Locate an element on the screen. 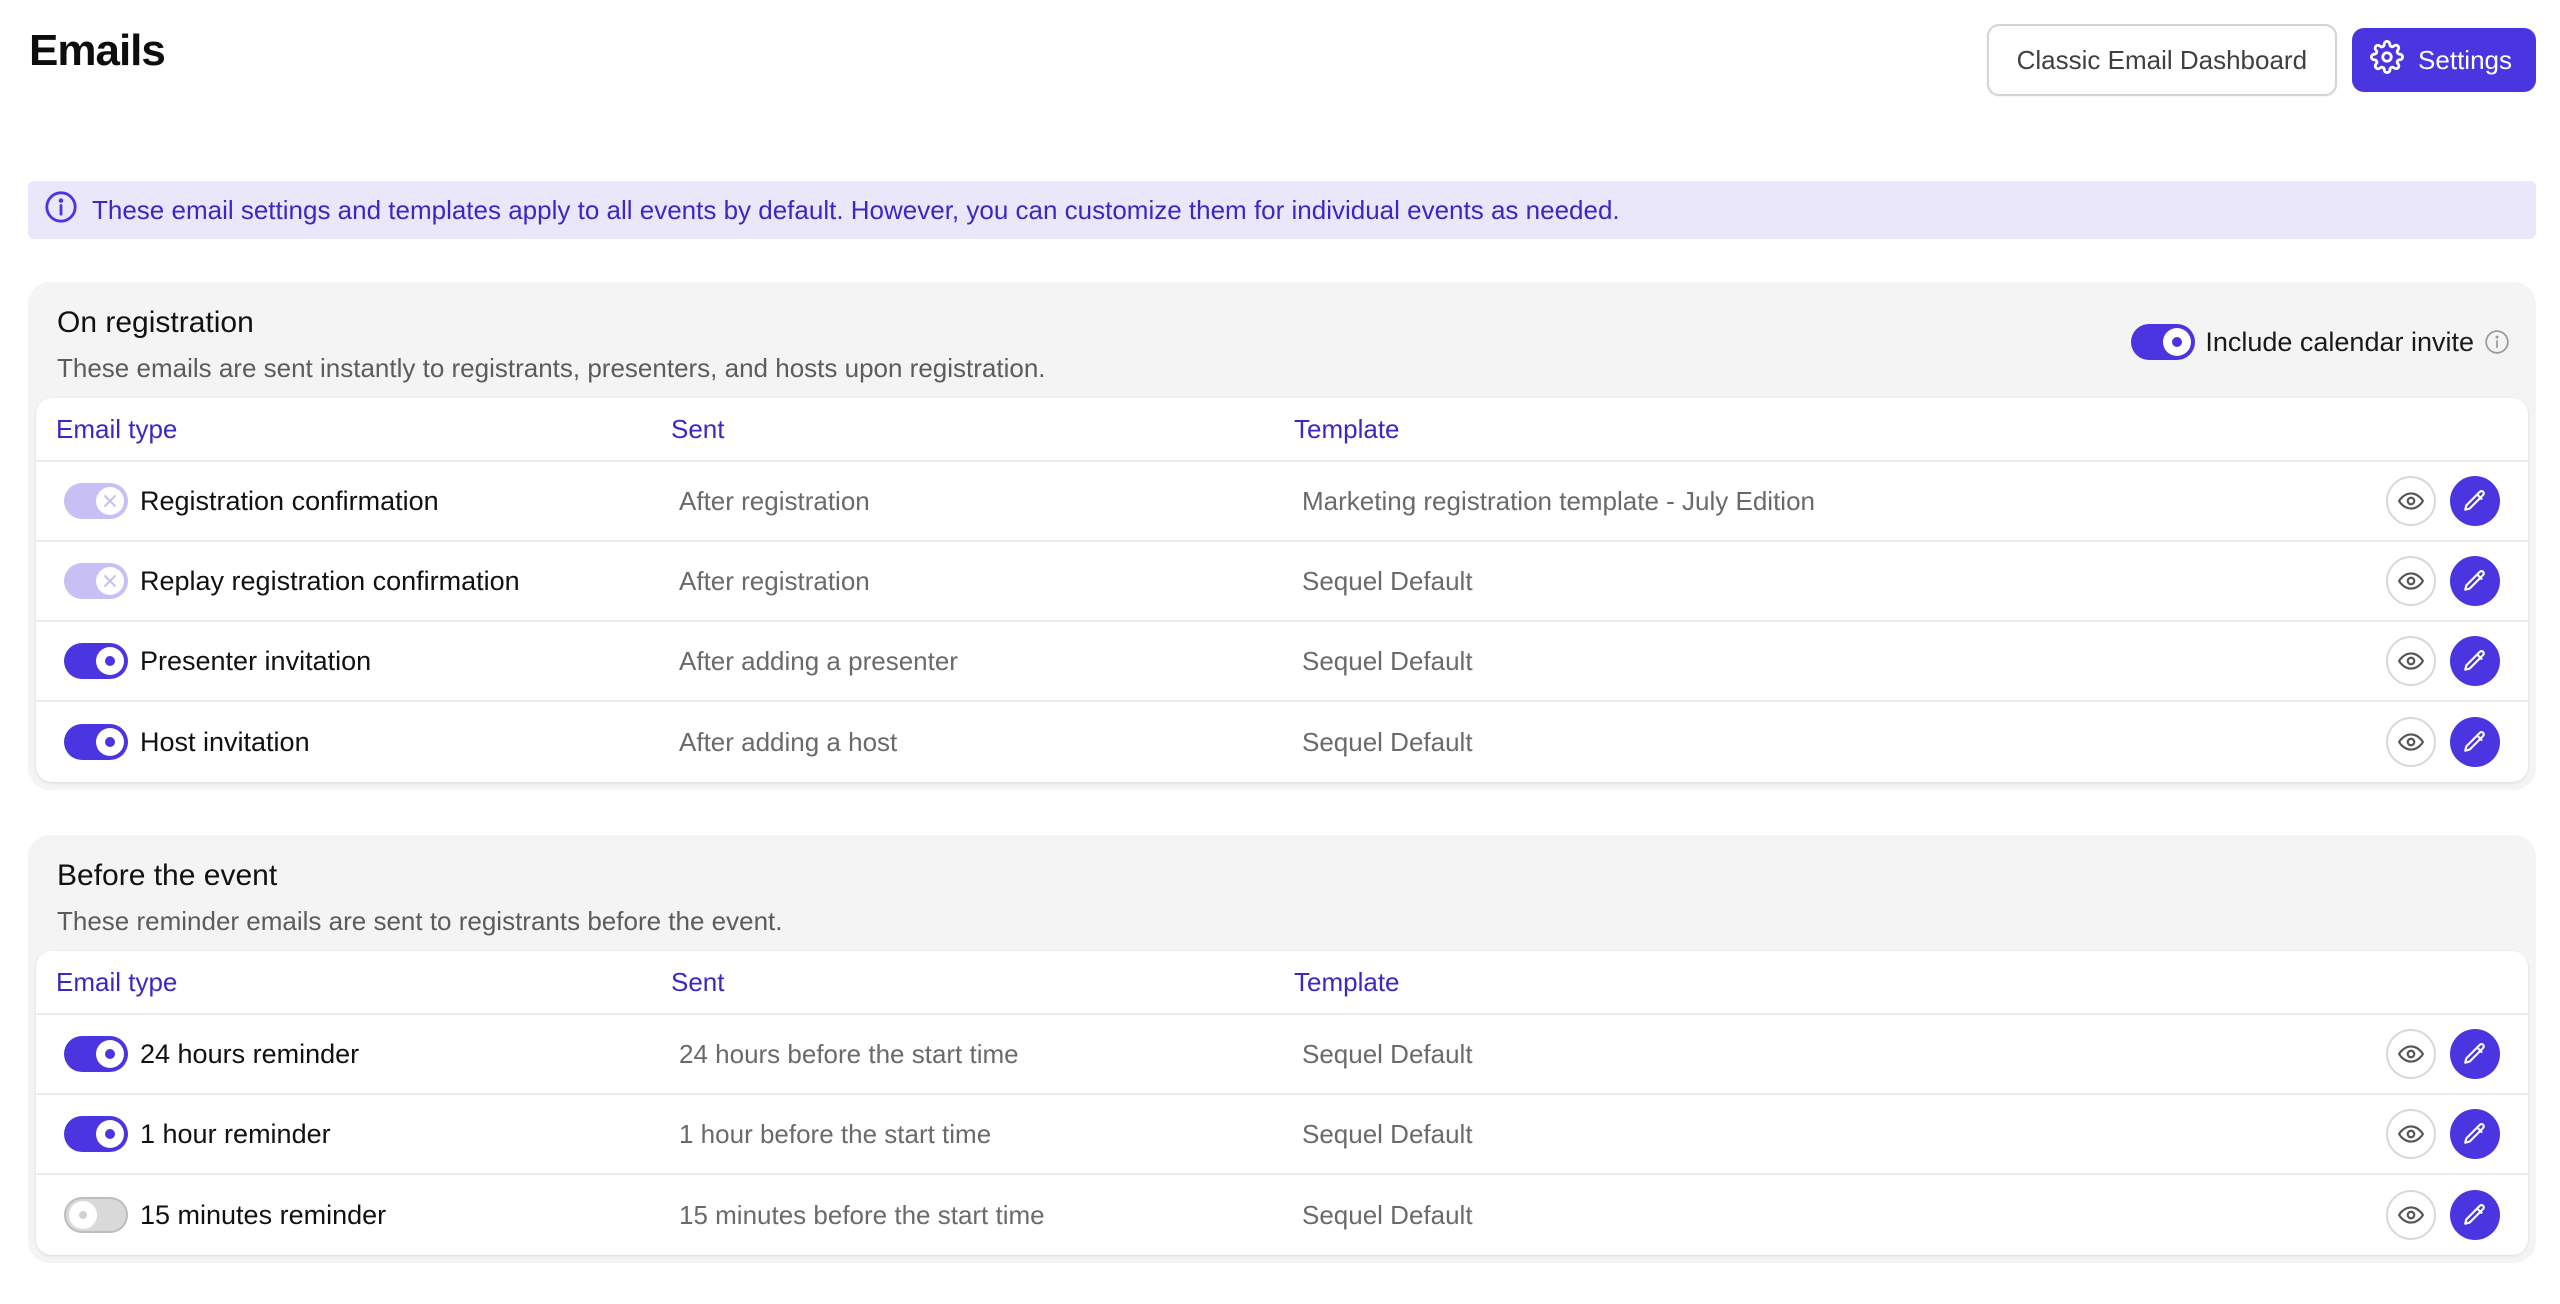 Image resolution: width=2560 pixels, height=1304 pixels. header-actions: Classic Email Dashboard Settings is located at coordinates (2261, 60).